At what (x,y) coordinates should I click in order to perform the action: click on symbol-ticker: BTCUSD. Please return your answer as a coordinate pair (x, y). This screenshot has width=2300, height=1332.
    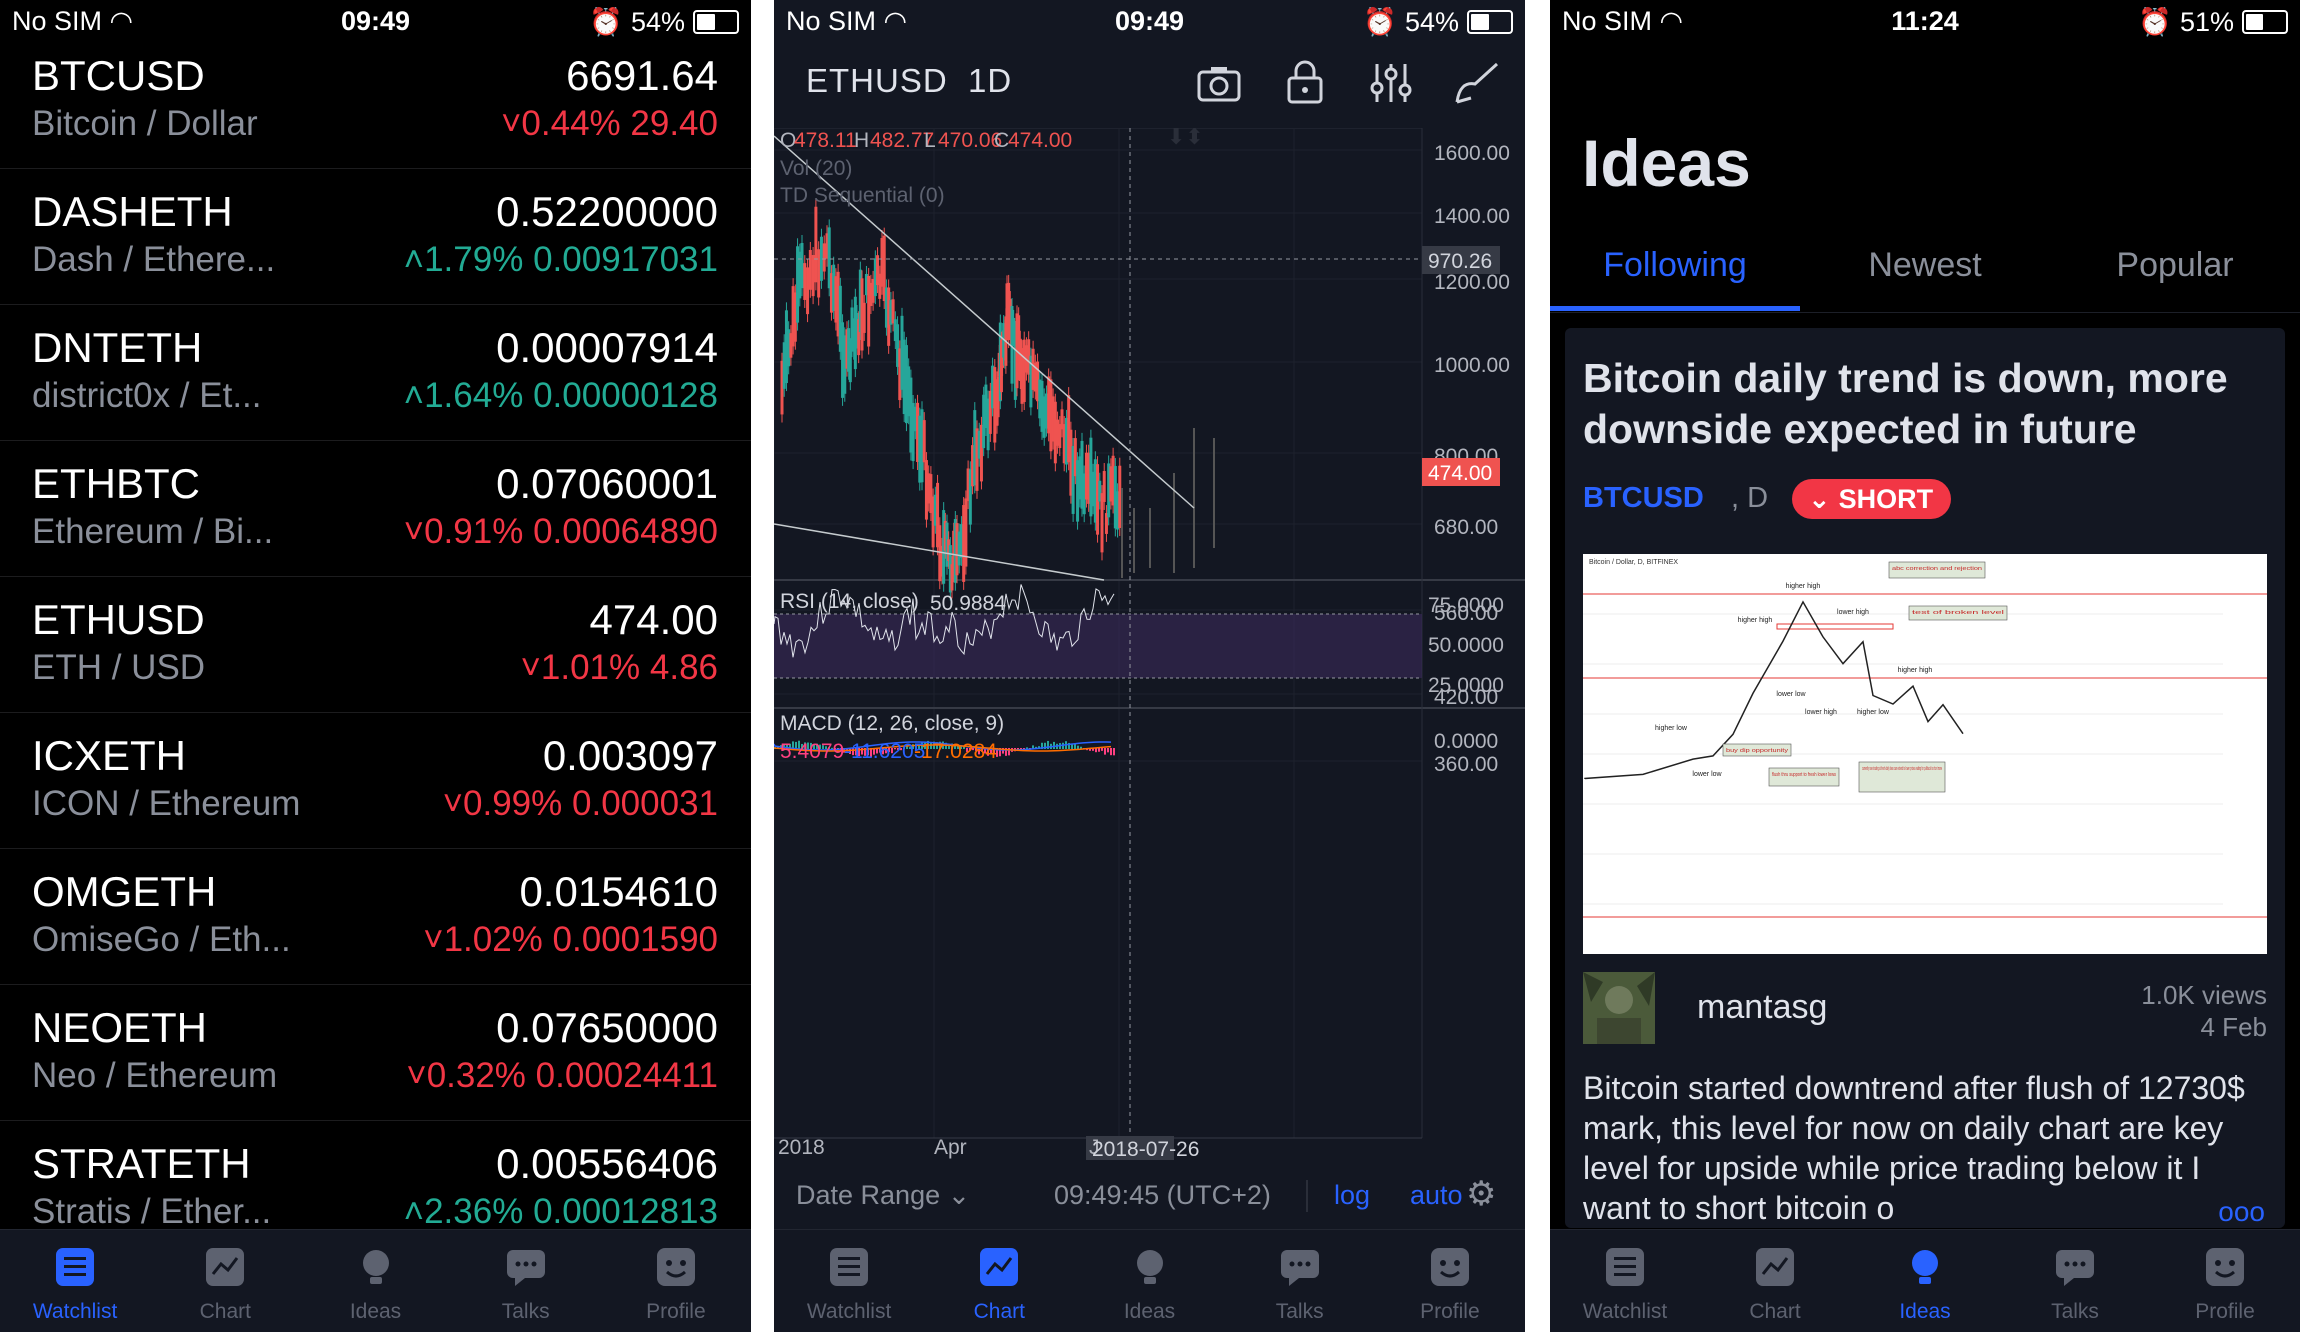
    Looking at the image, I should click on (118, 75).